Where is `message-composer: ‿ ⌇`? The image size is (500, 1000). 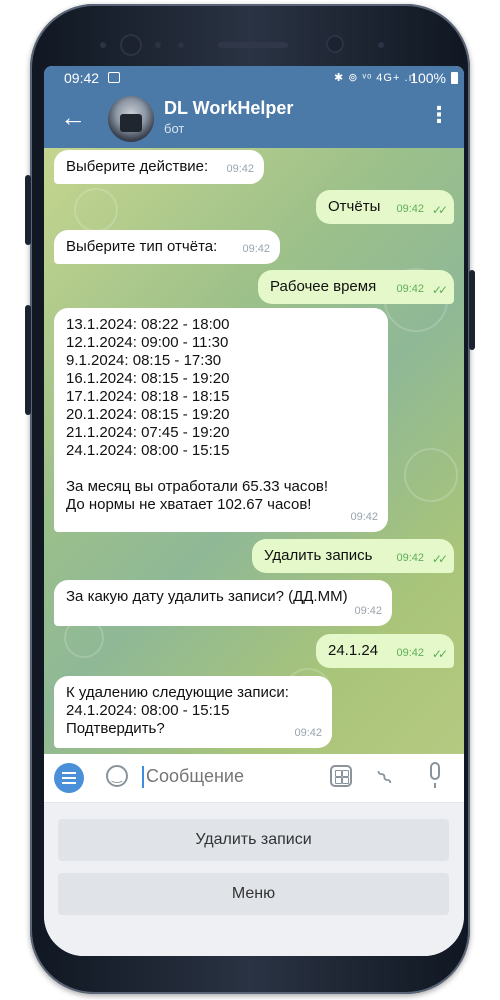 message-composer: ‿ ⌇ is located at coordinates (254, 778).